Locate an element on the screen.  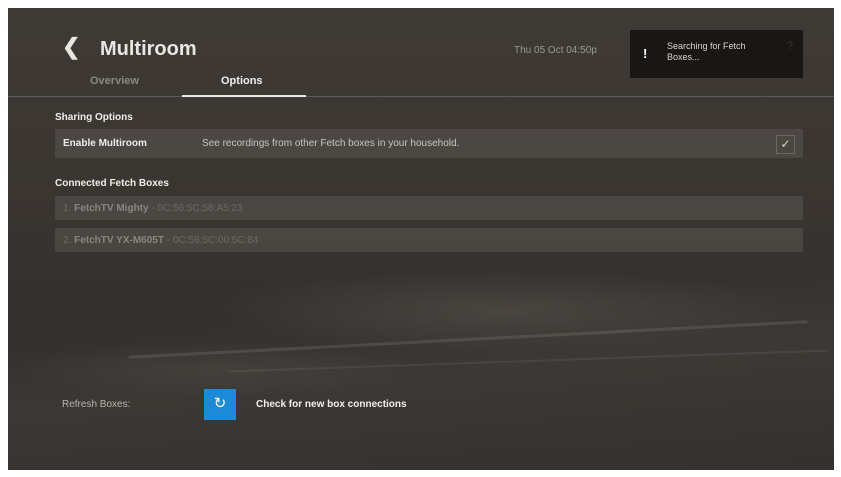
back-chevron-icon: ❮ is located at coordinates (71, 47).